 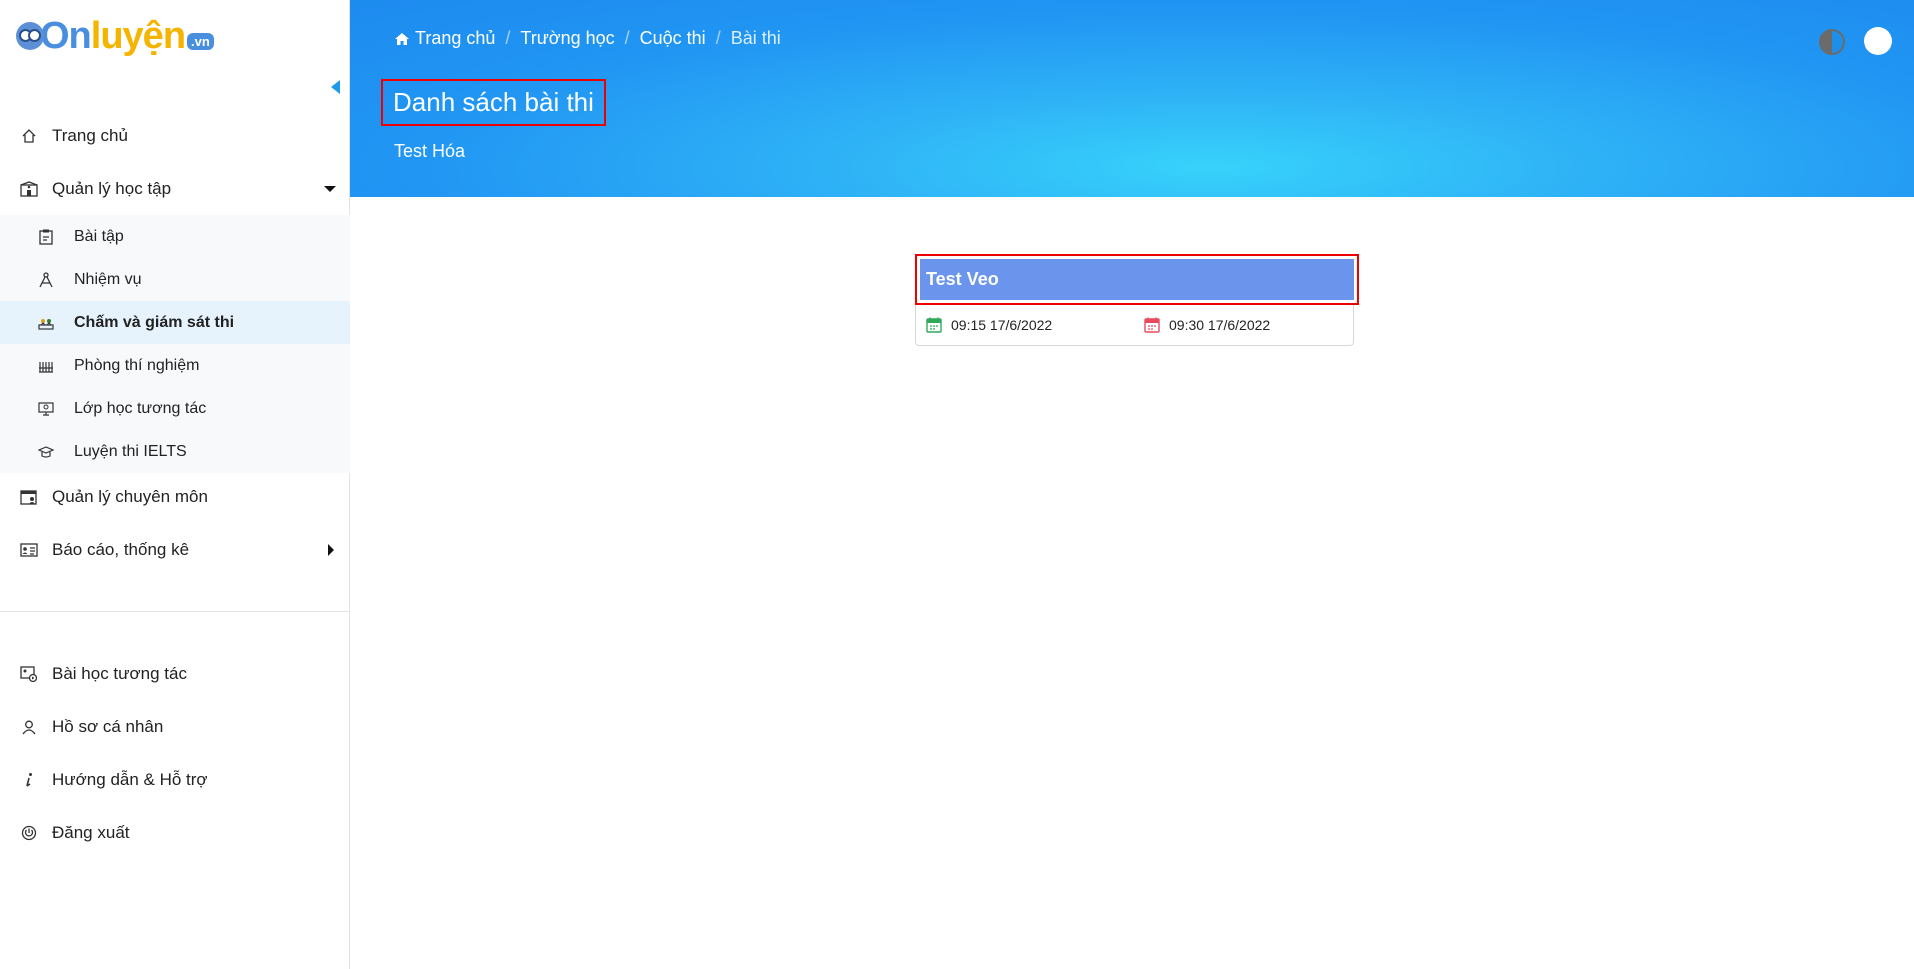 What do you see at coordinates (175, 611) in the screenshot?
I see `sidebar-divider` at bounding box center [175, 611].